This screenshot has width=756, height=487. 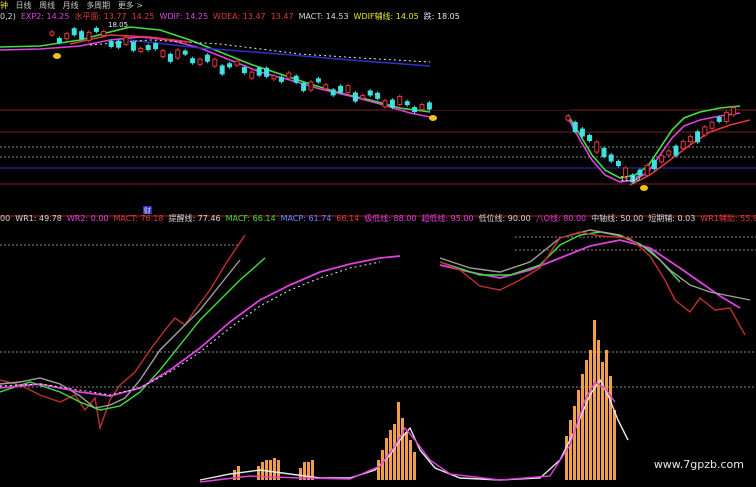 What do you see at coordinates (47, 5) in the screenshot?
I see `tab-weekly: 周线` at bounding box center [47, 5].